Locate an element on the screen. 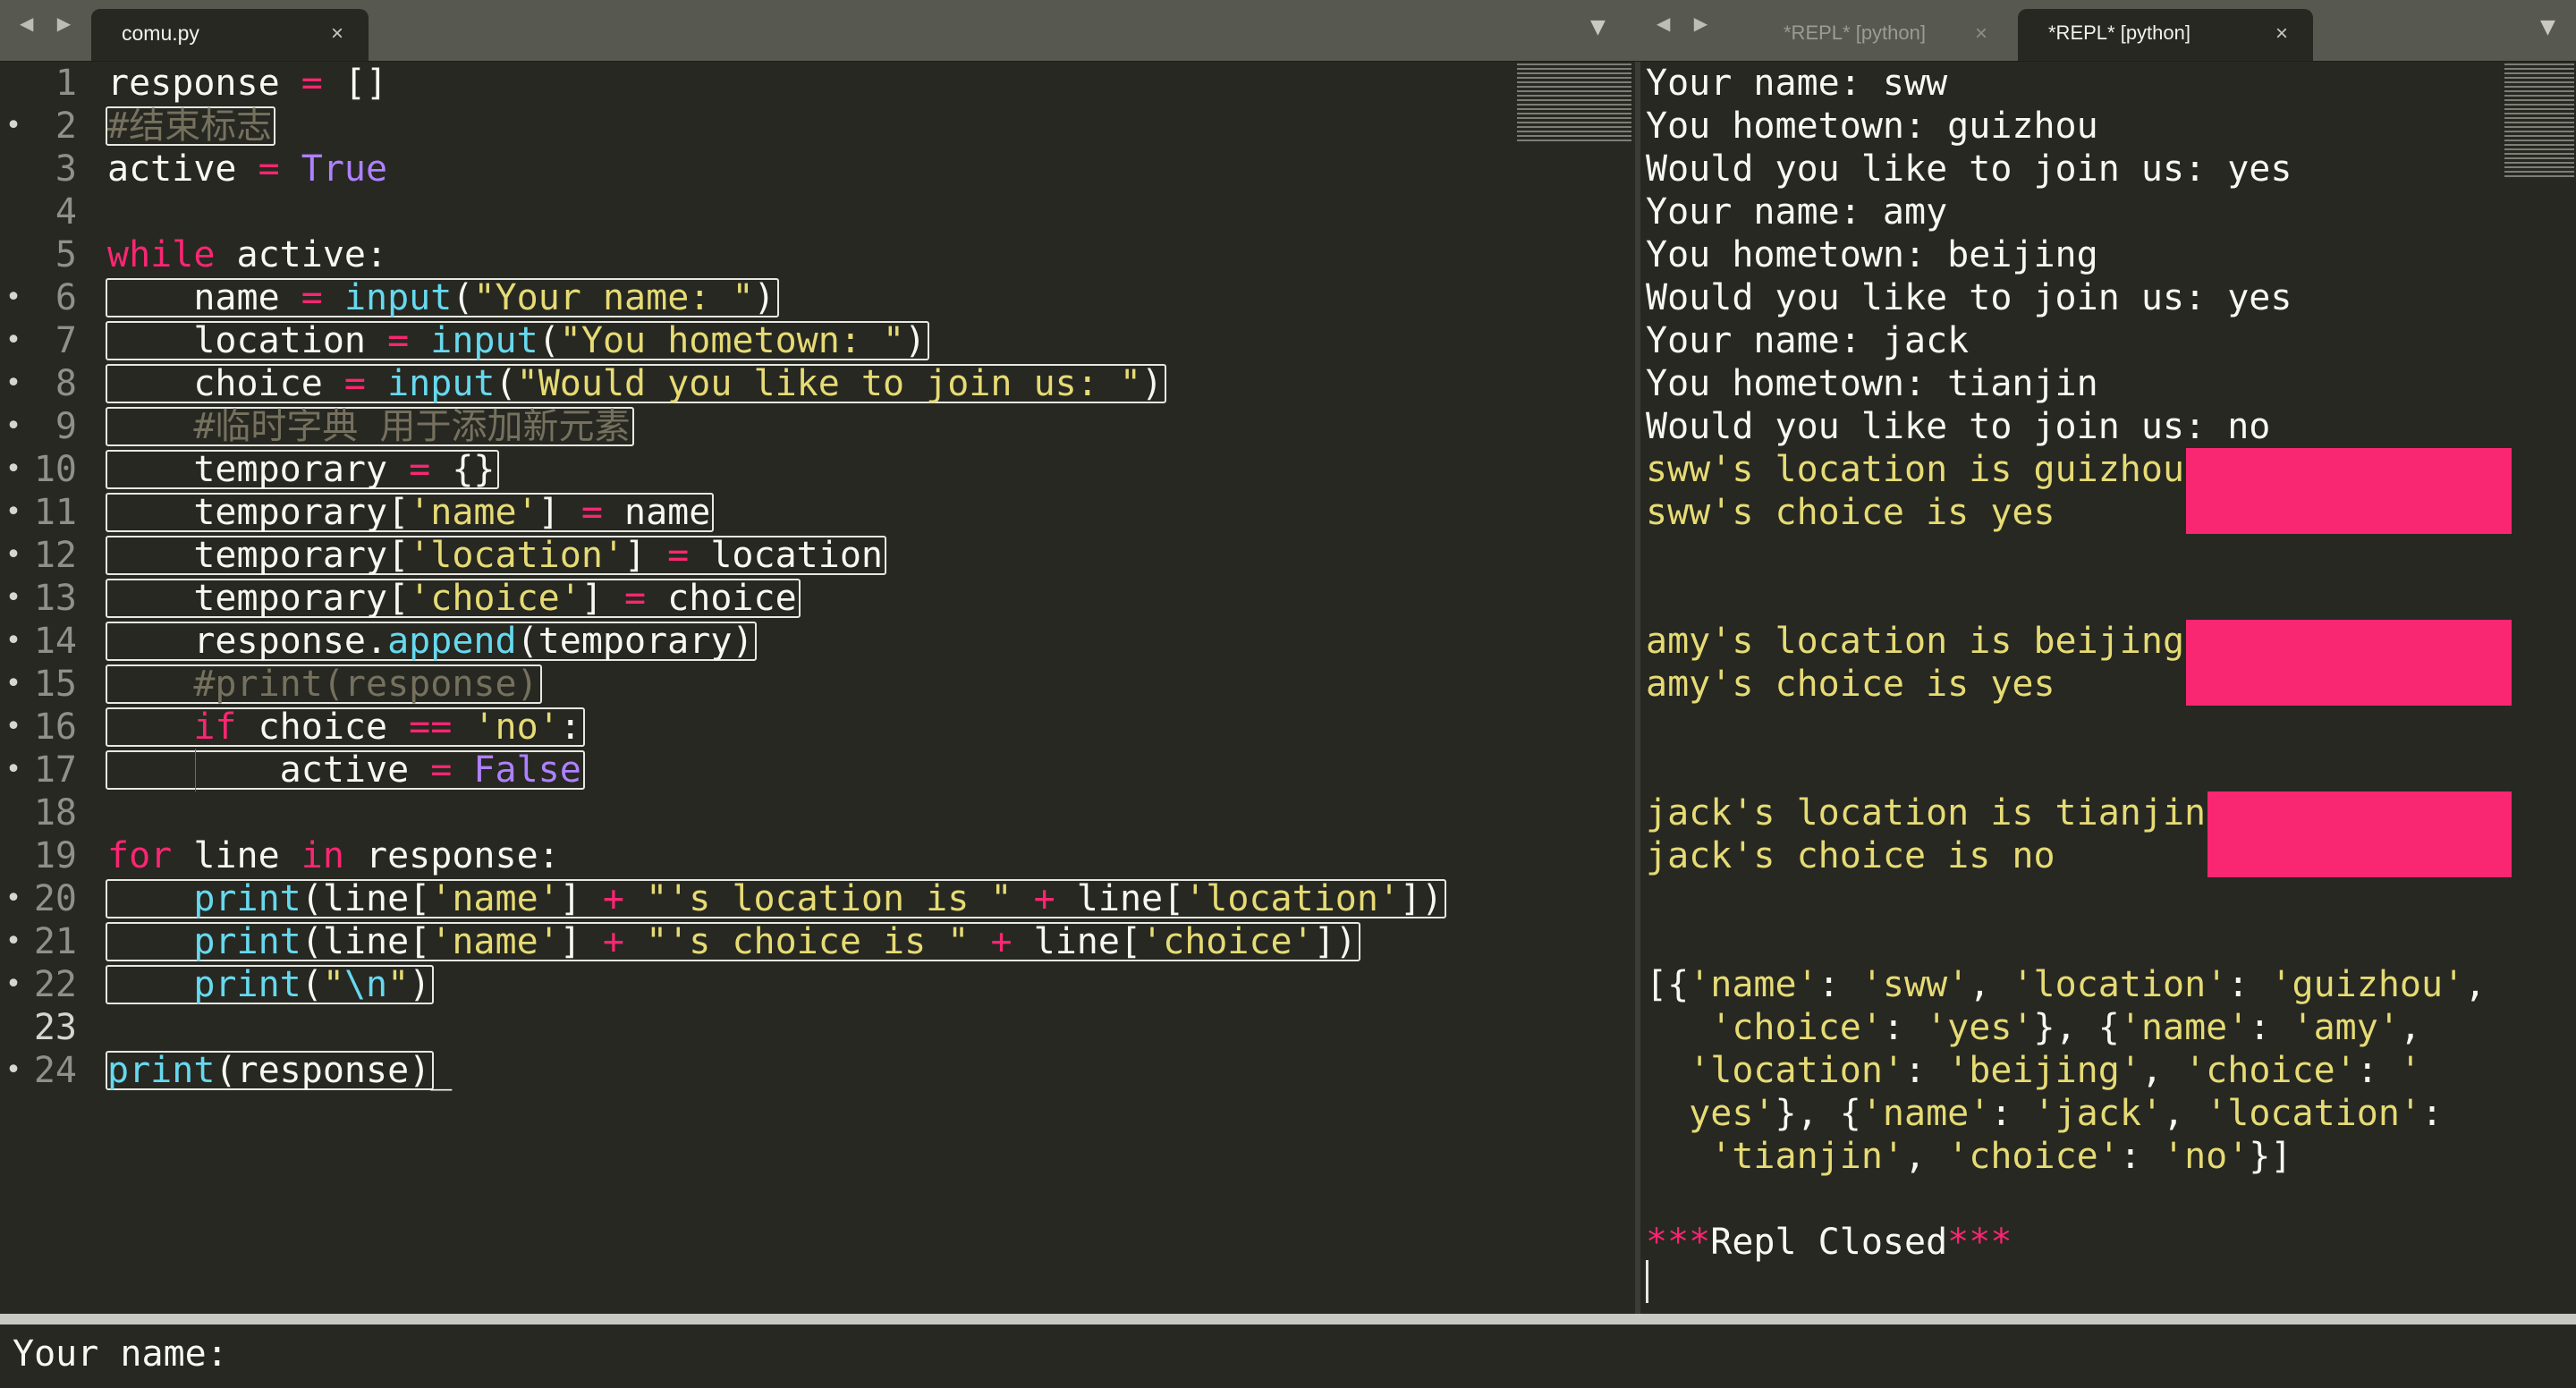  code-text: active = True is located at coordinates (247, 169).